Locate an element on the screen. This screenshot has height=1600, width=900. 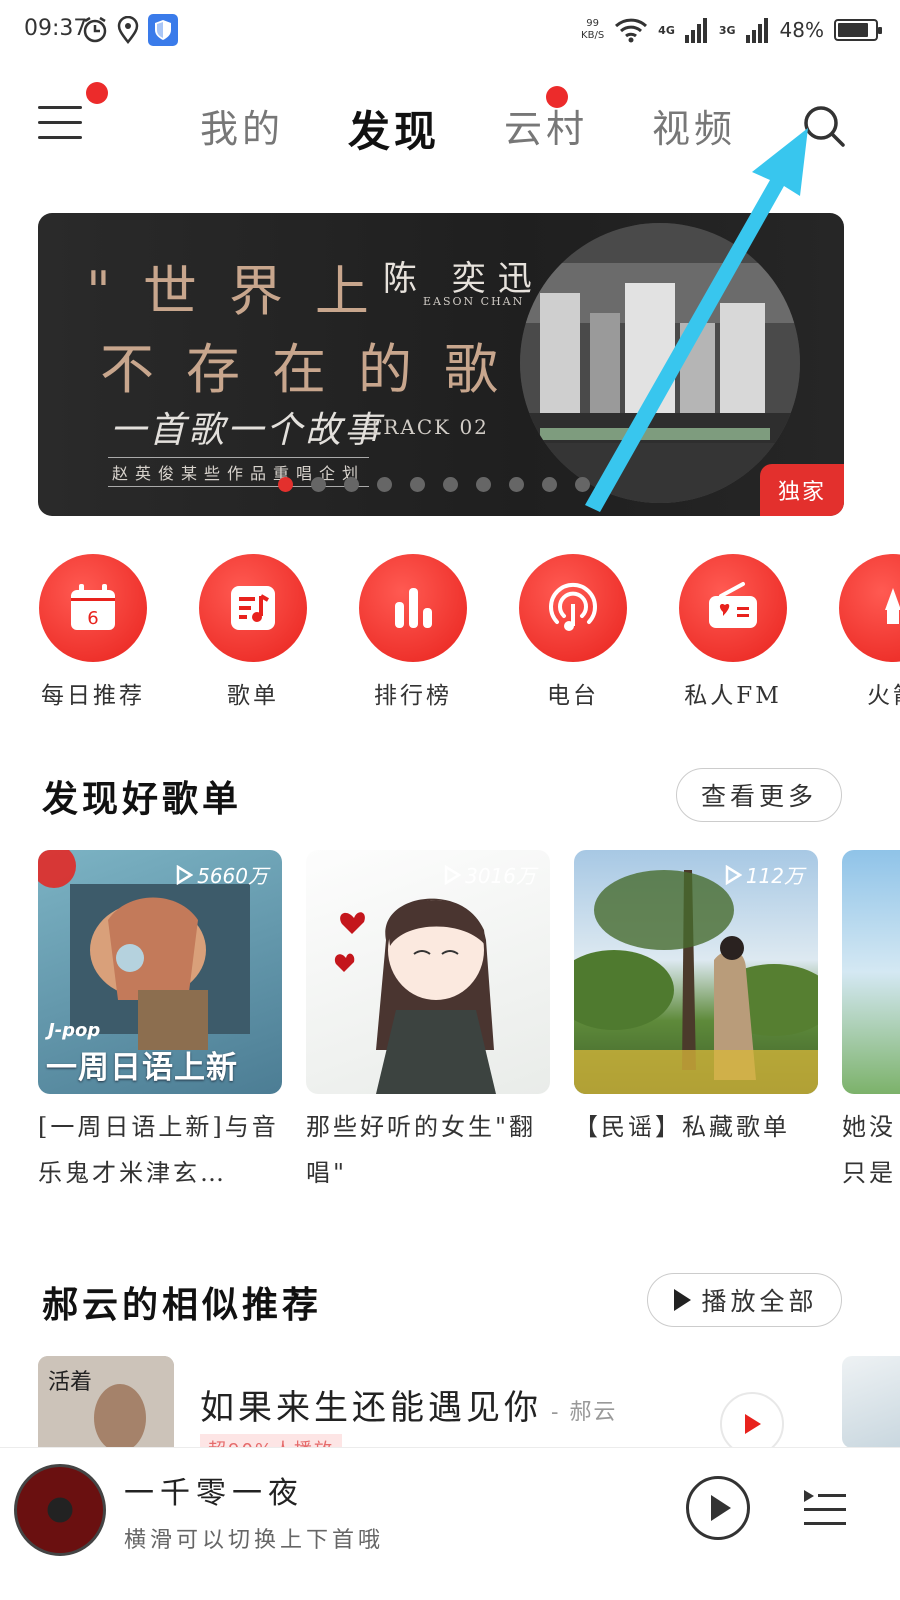
playlist-cover is located at coordinates (871, 972).